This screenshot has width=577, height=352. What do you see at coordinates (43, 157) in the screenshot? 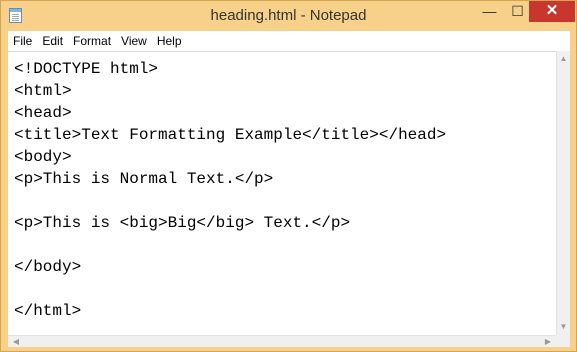
I see `editor-line: <body>` at bounding box center [43, 157].